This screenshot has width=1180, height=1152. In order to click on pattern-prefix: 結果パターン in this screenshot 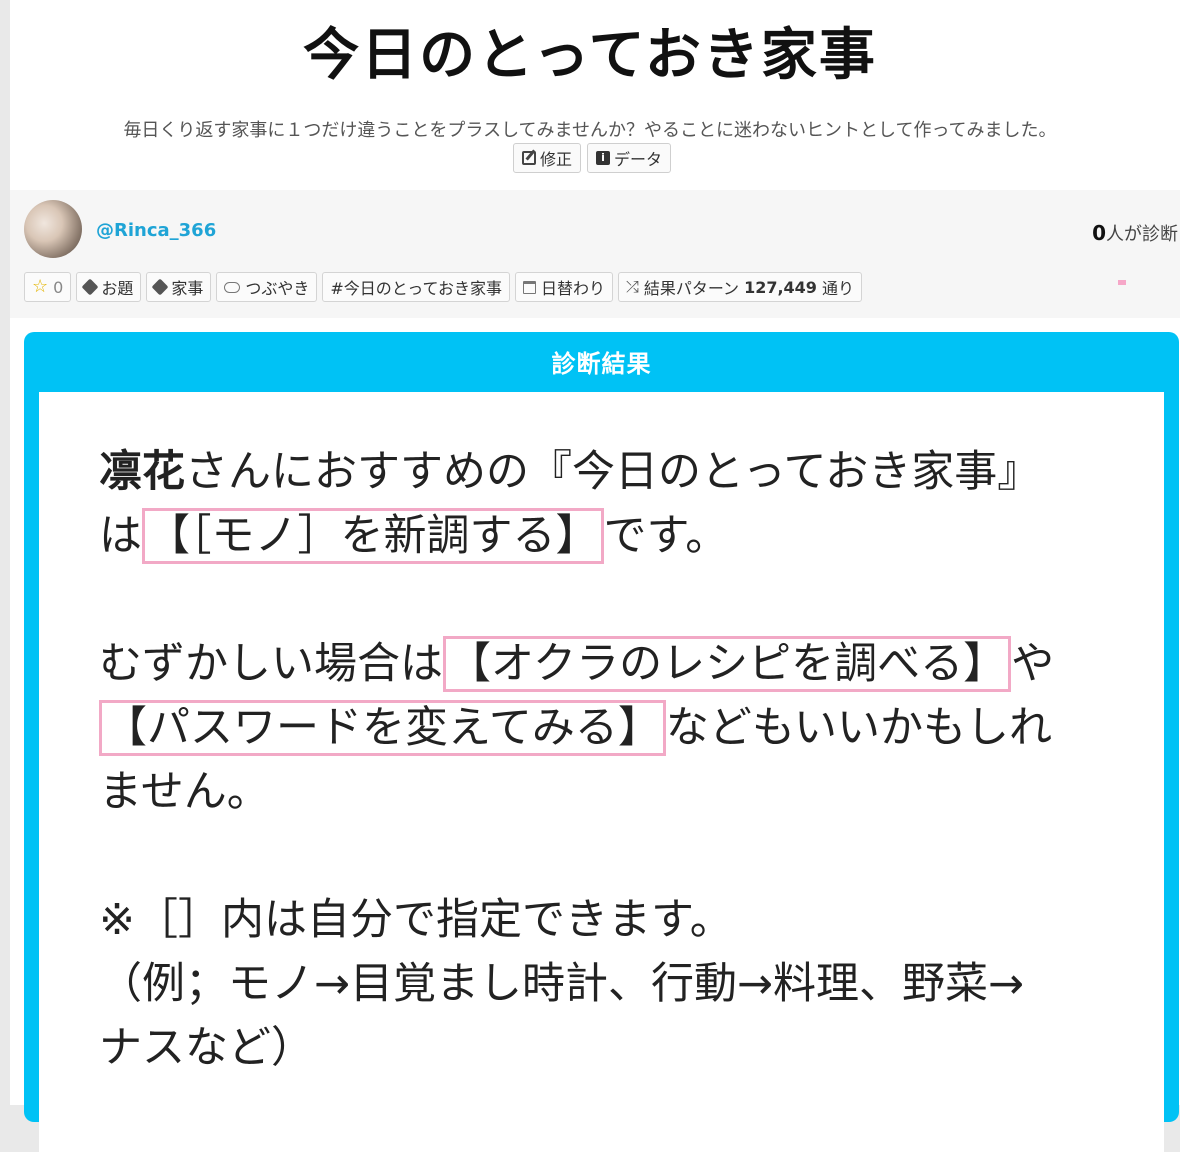, I will do `click(691, 288)`.